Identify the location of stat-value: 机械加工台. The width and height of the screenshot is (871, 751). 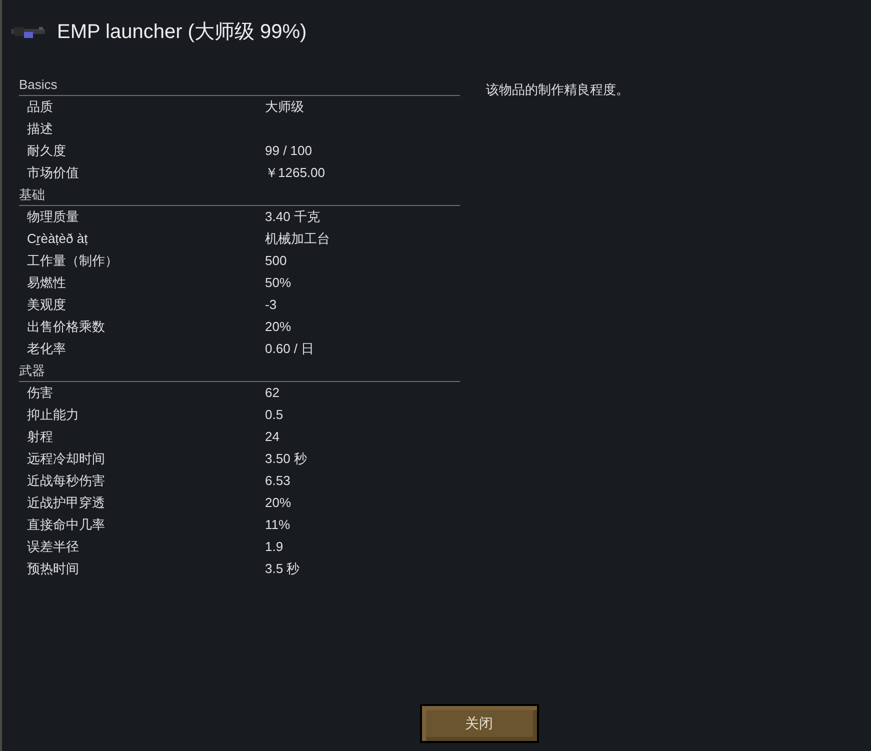
(297, 239).